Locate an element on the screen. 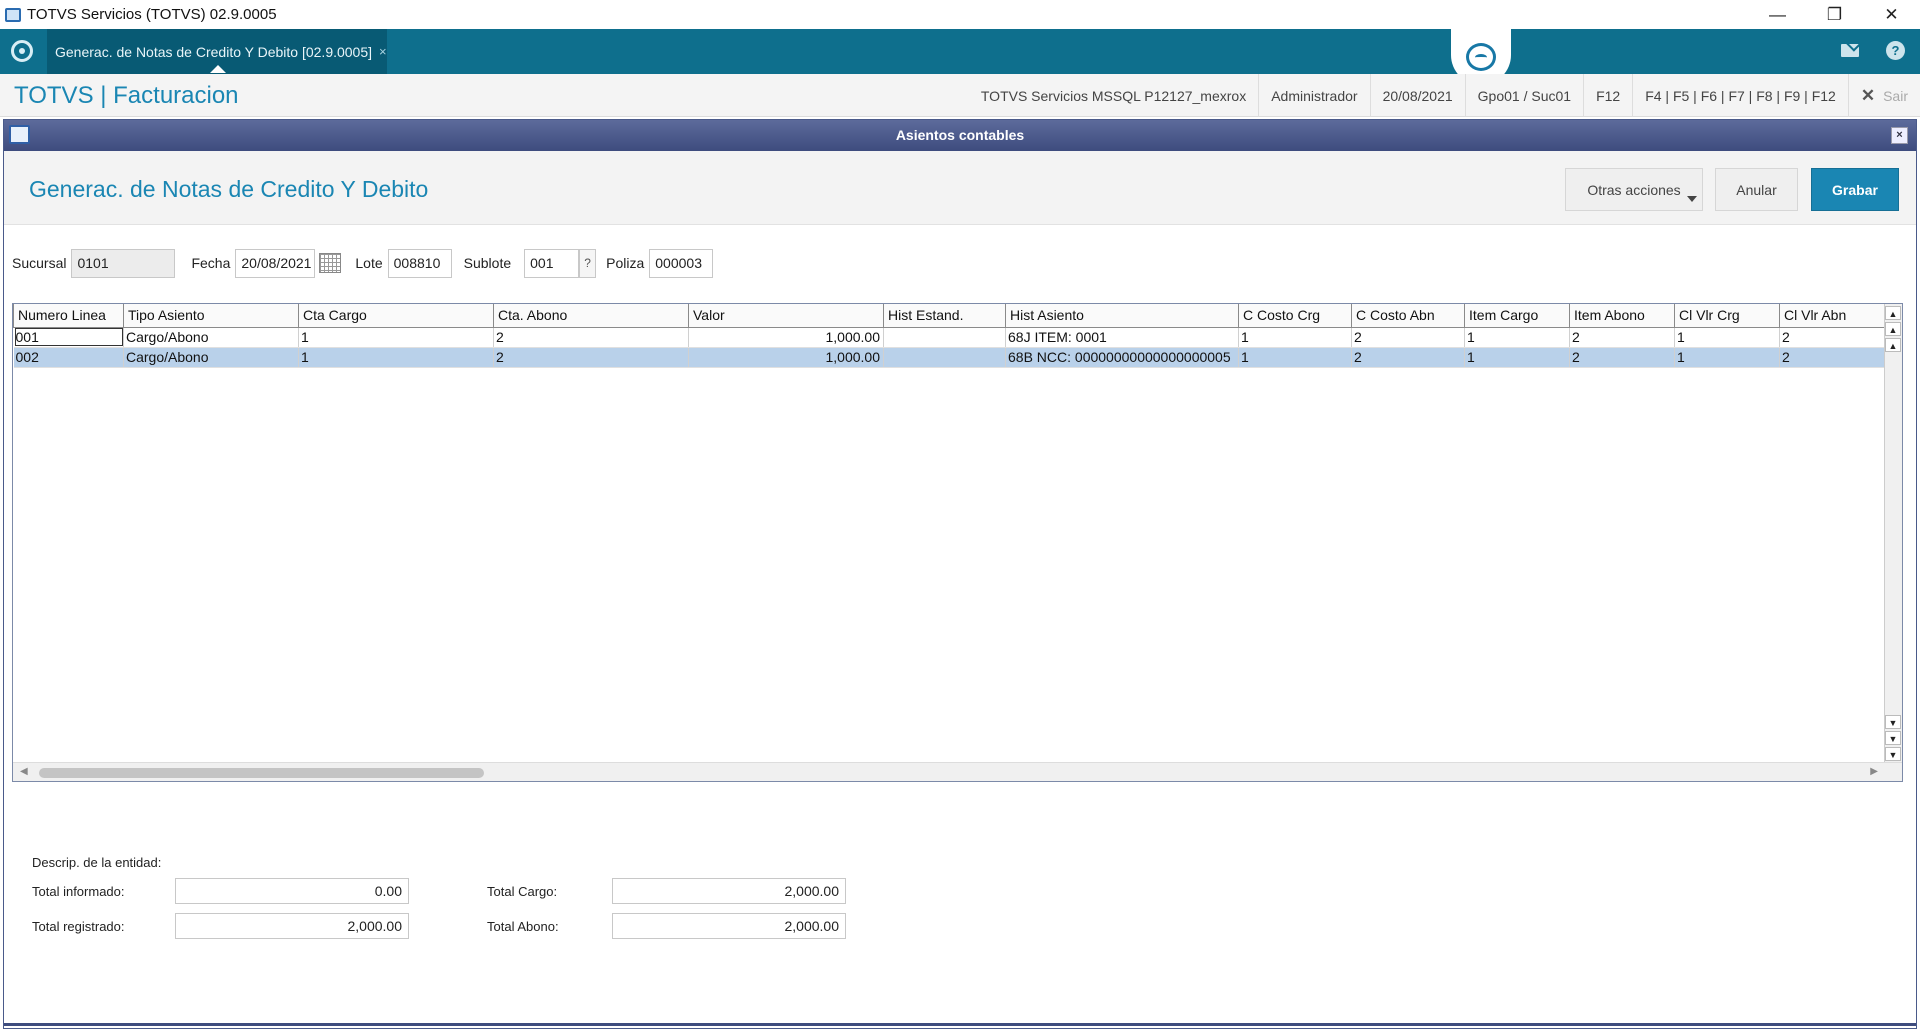 Image resolution: width=1920 pixels, height=1030 pixels. scroll-first-icon: ▲ is located at coordinates (1893, 313).